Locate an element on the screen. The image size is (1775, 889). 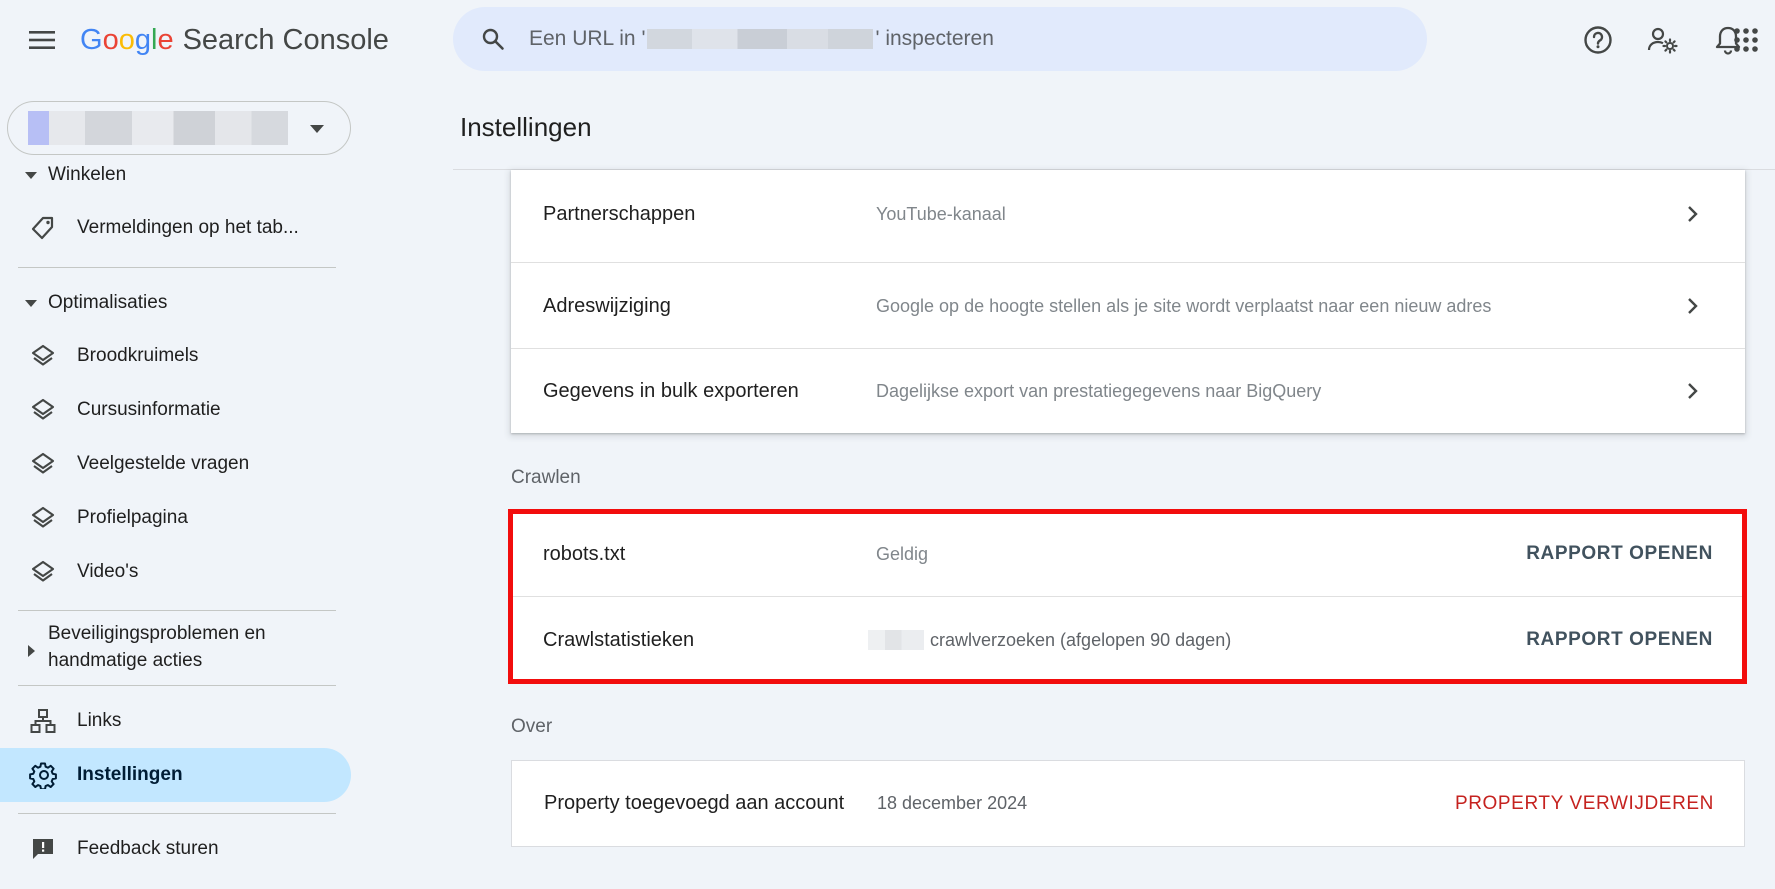
google-wordmark: Google is located at coordinates (127, 39).